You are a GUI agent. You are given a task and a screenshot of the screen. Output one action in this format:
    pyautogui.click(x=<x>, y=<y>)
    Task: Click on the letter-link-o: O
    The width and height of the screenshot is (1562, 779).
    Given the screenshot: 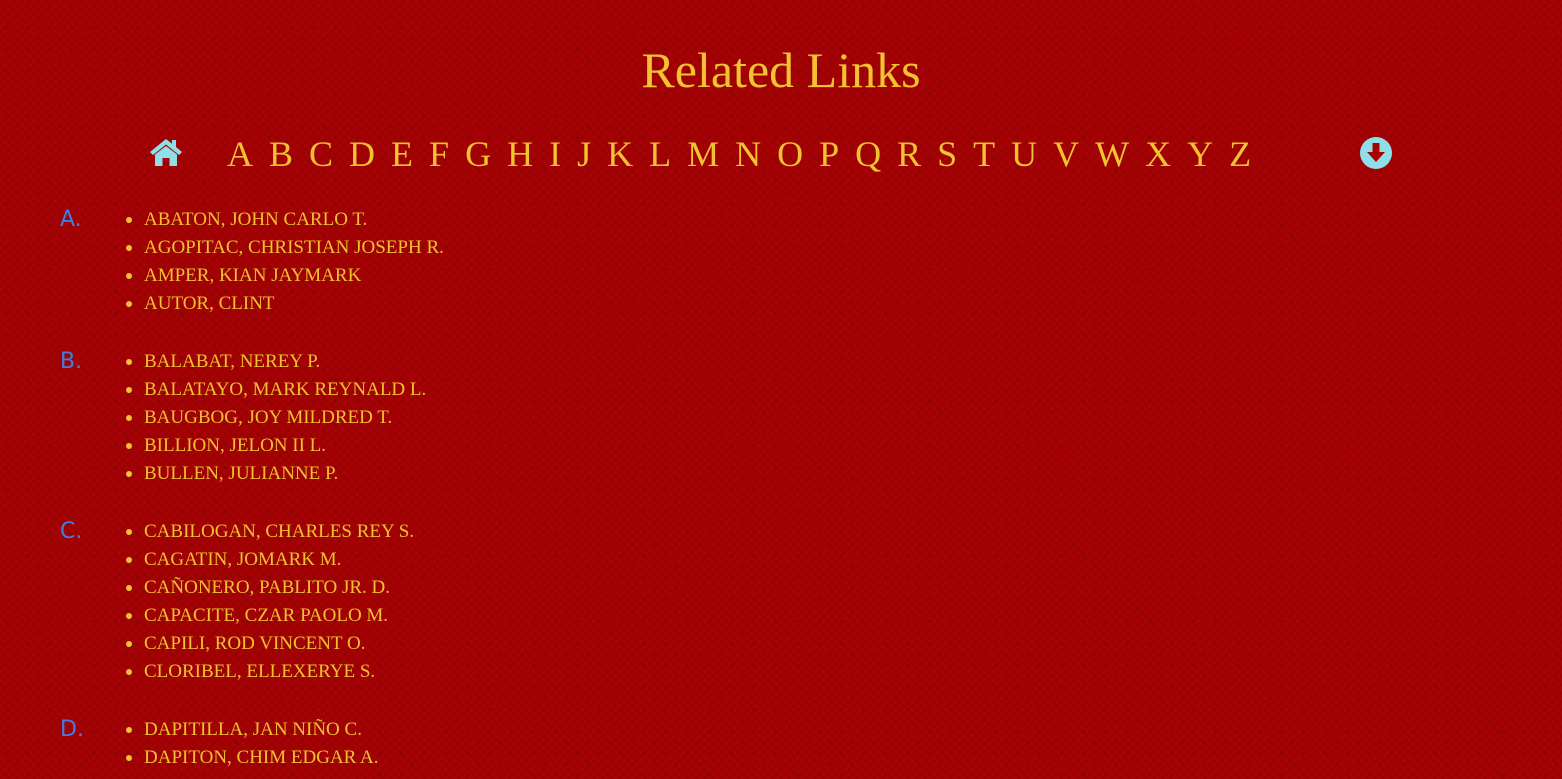 What is the action you would take?
    pyautogui.click(x=790, y=154)
    